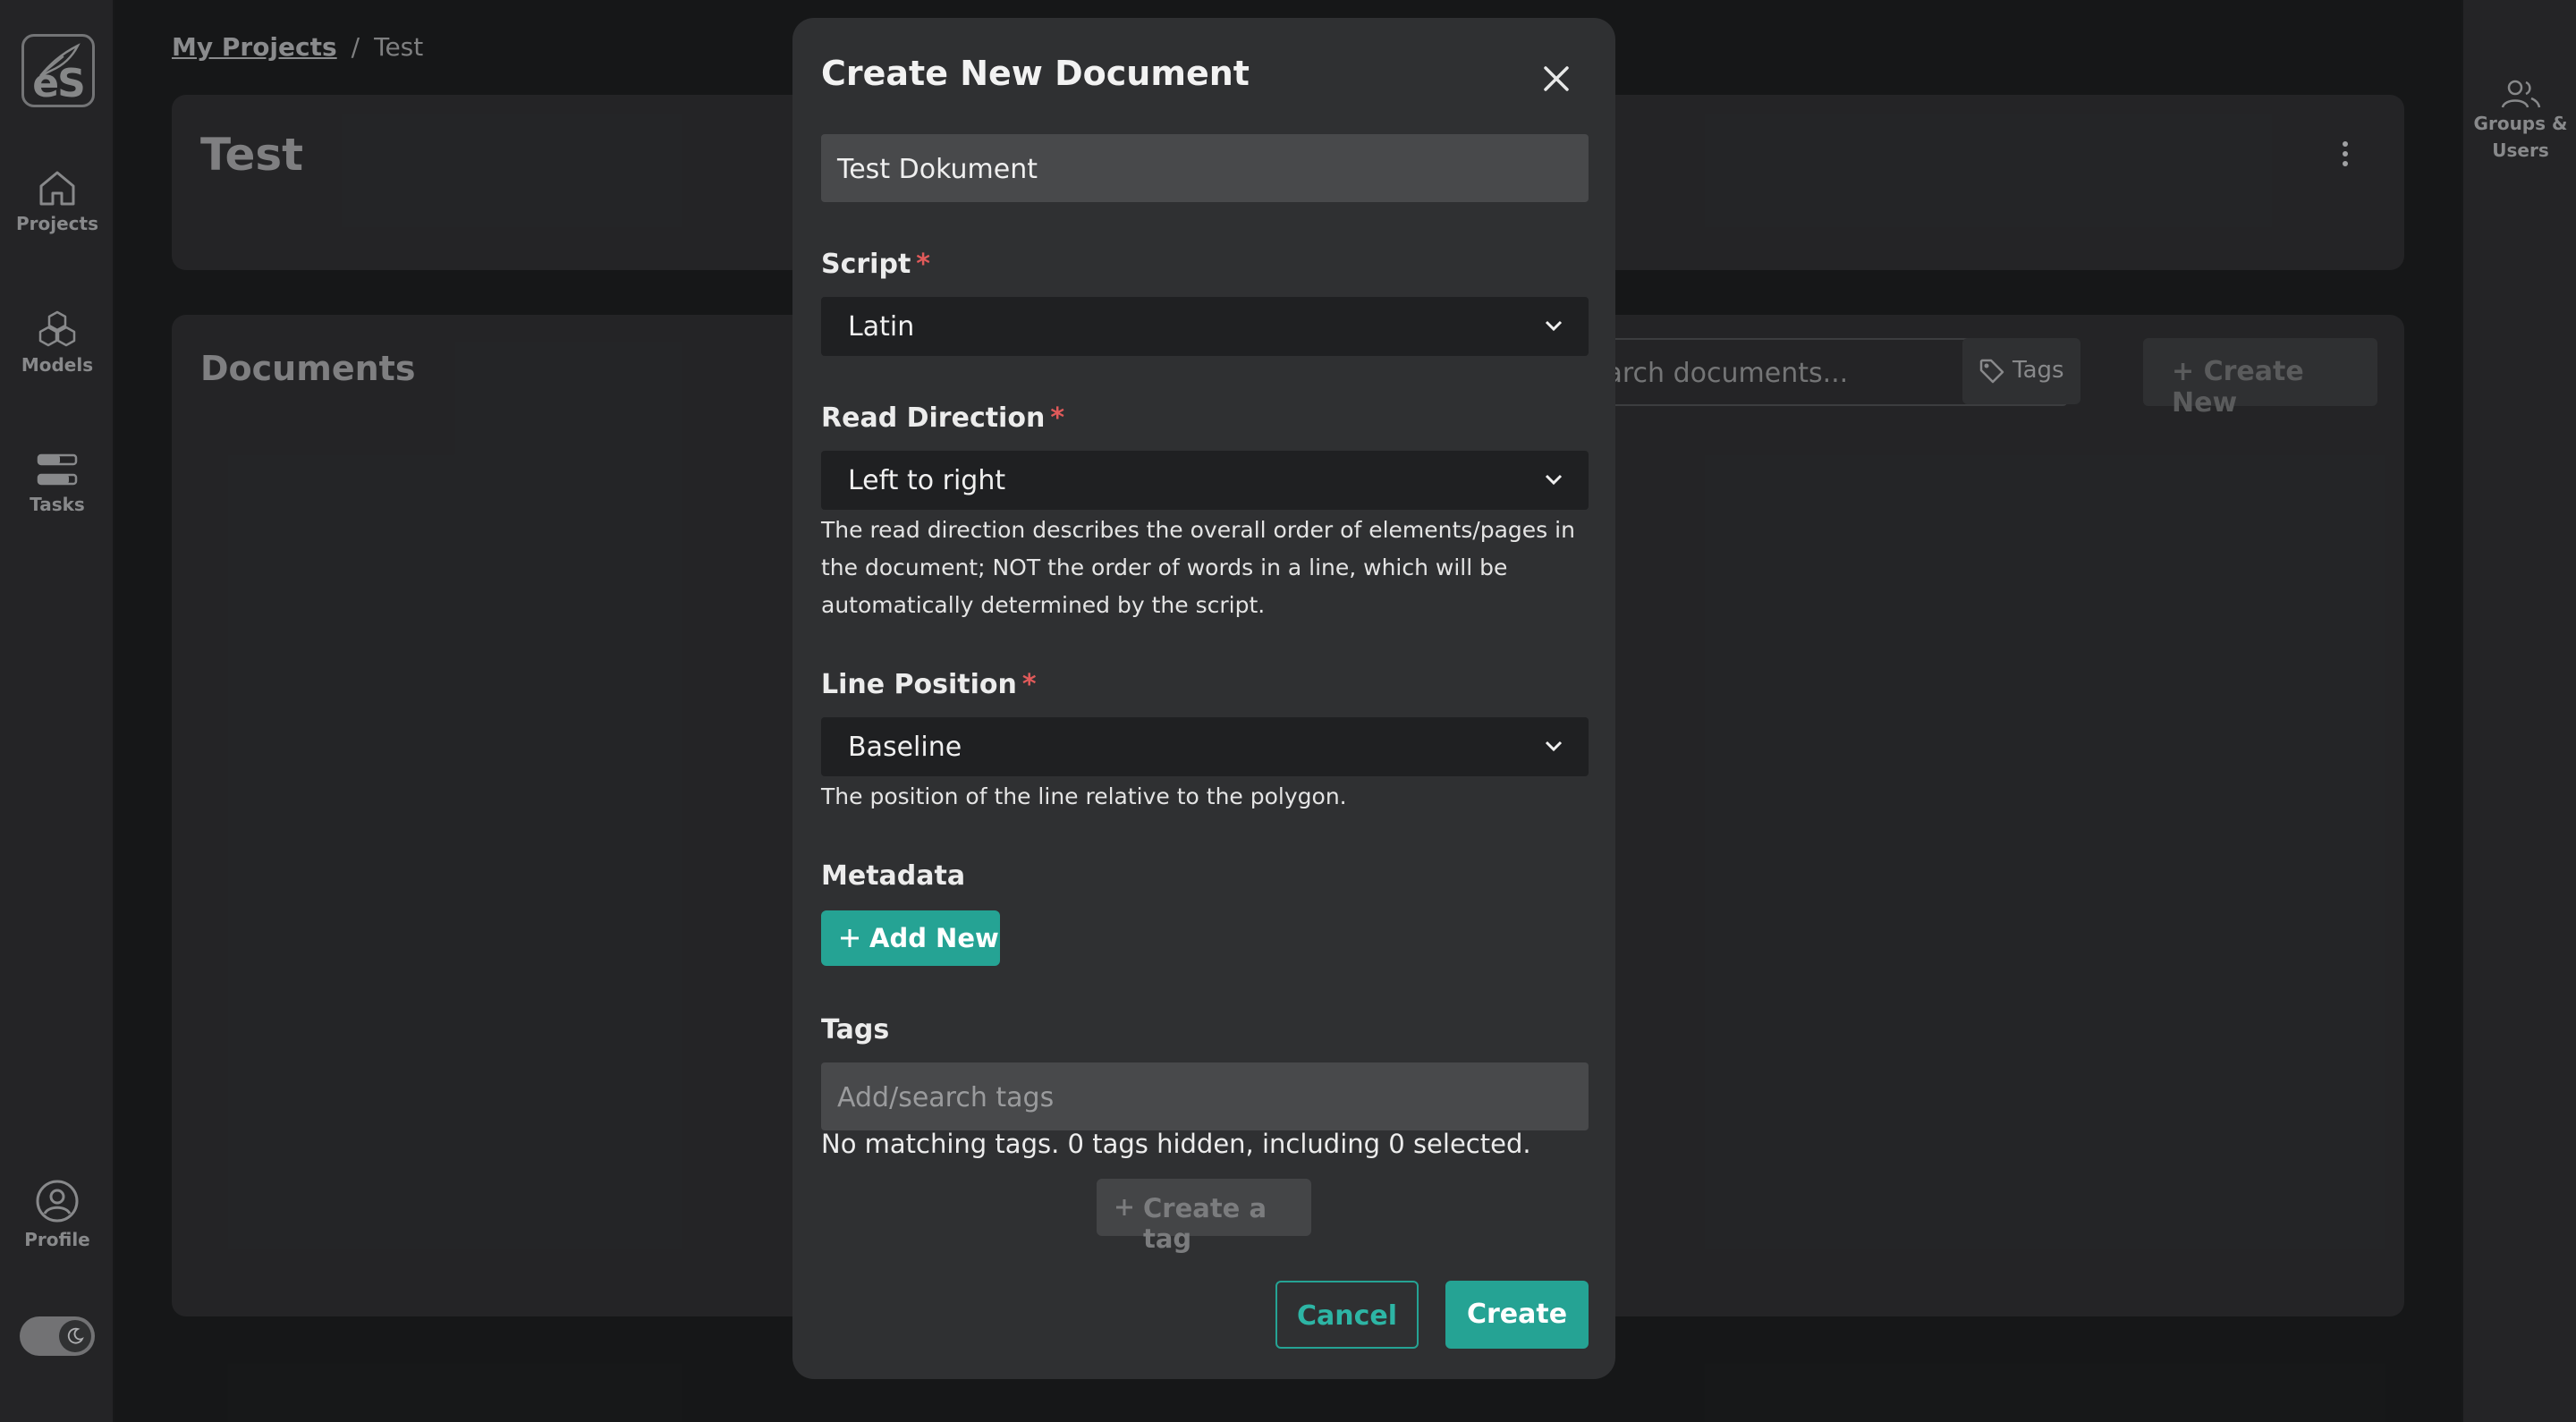  I want to click on script-select: Latin, so click(1205, 326).